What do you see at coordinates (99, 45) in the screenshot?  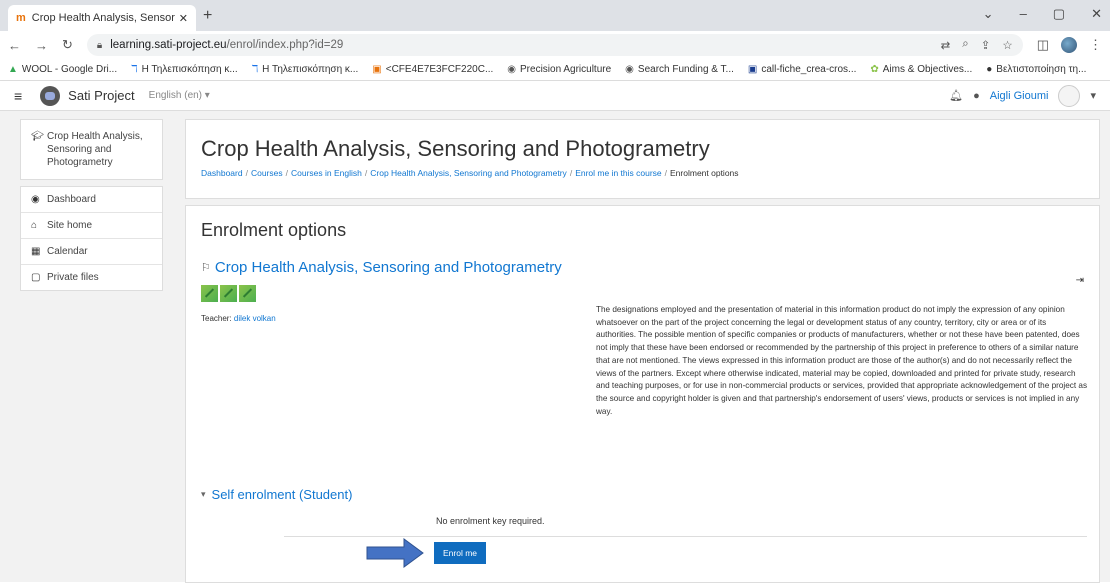 I see `lock-icon: 🔒︎` at bounding box center [99, 45].